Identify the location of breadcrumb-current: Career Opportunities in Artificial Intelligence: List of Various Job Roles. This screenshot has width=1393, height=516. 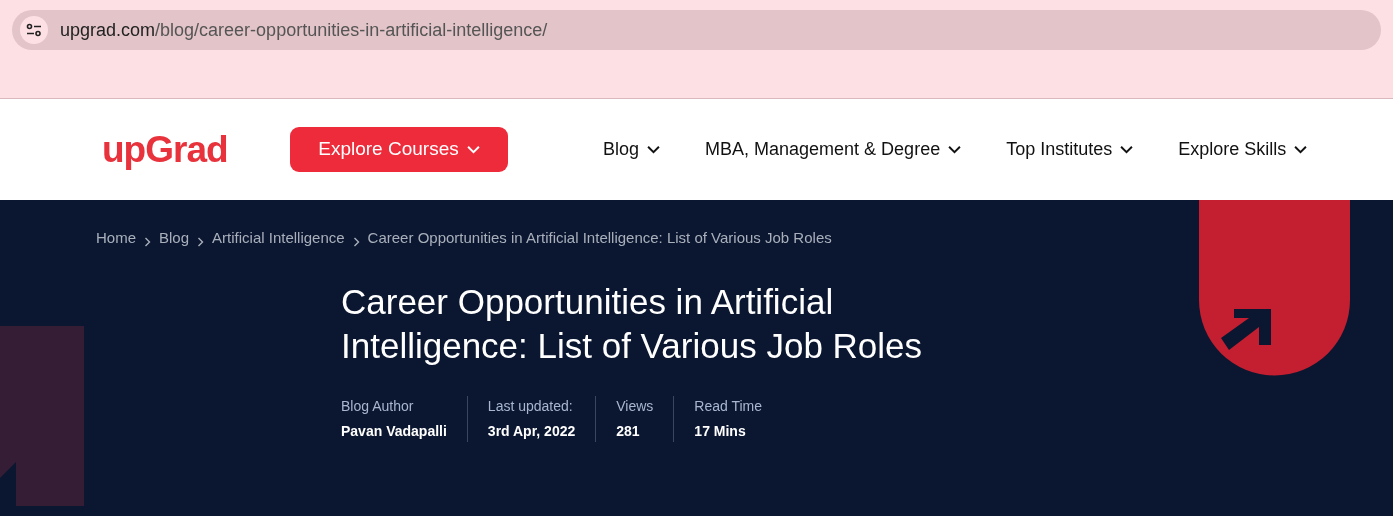
(599, 238).